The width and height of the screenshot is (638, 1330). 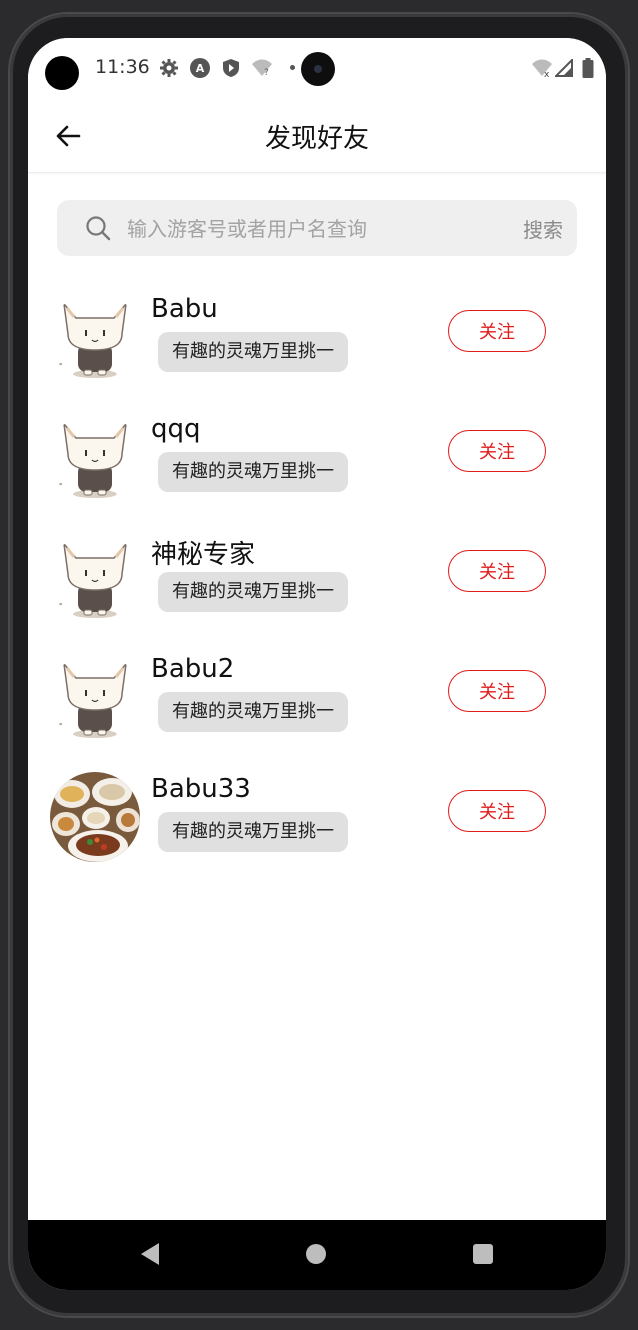 I want to click on list-item: Babu33 有趣的灵魂万里挑一 关注, so click(x=317, y=827).